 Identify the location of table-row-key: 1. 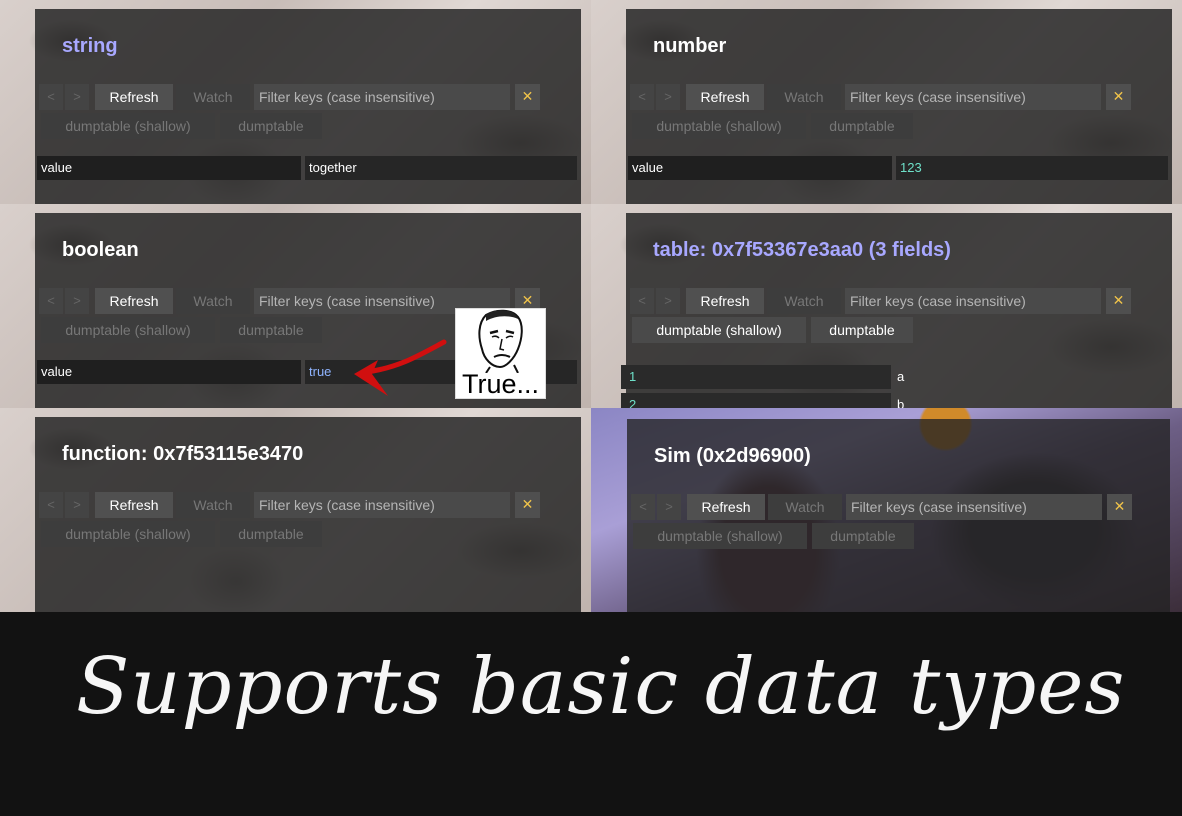
(756, 377).